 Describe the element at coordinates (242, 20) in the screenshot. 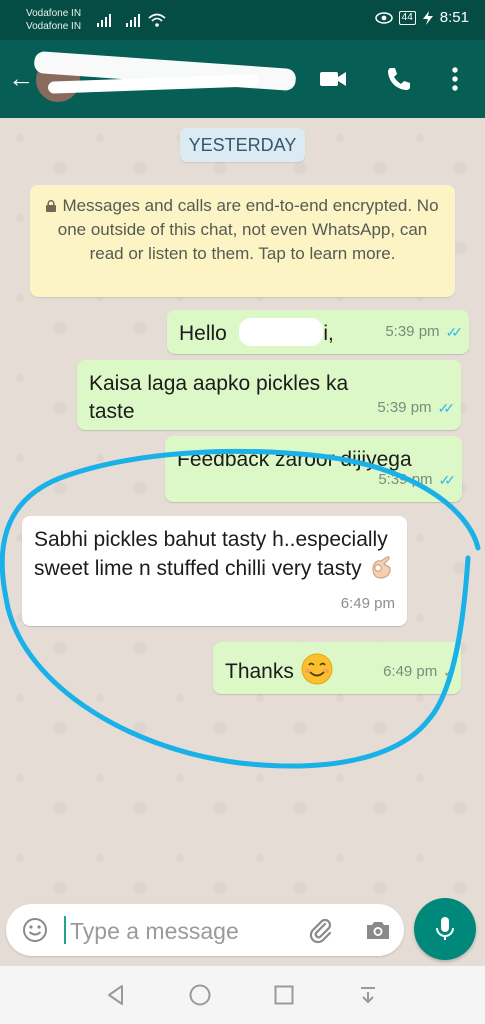

I see `status-bar: Vodafone IN Vodafone IN 44 8:51` at that location.